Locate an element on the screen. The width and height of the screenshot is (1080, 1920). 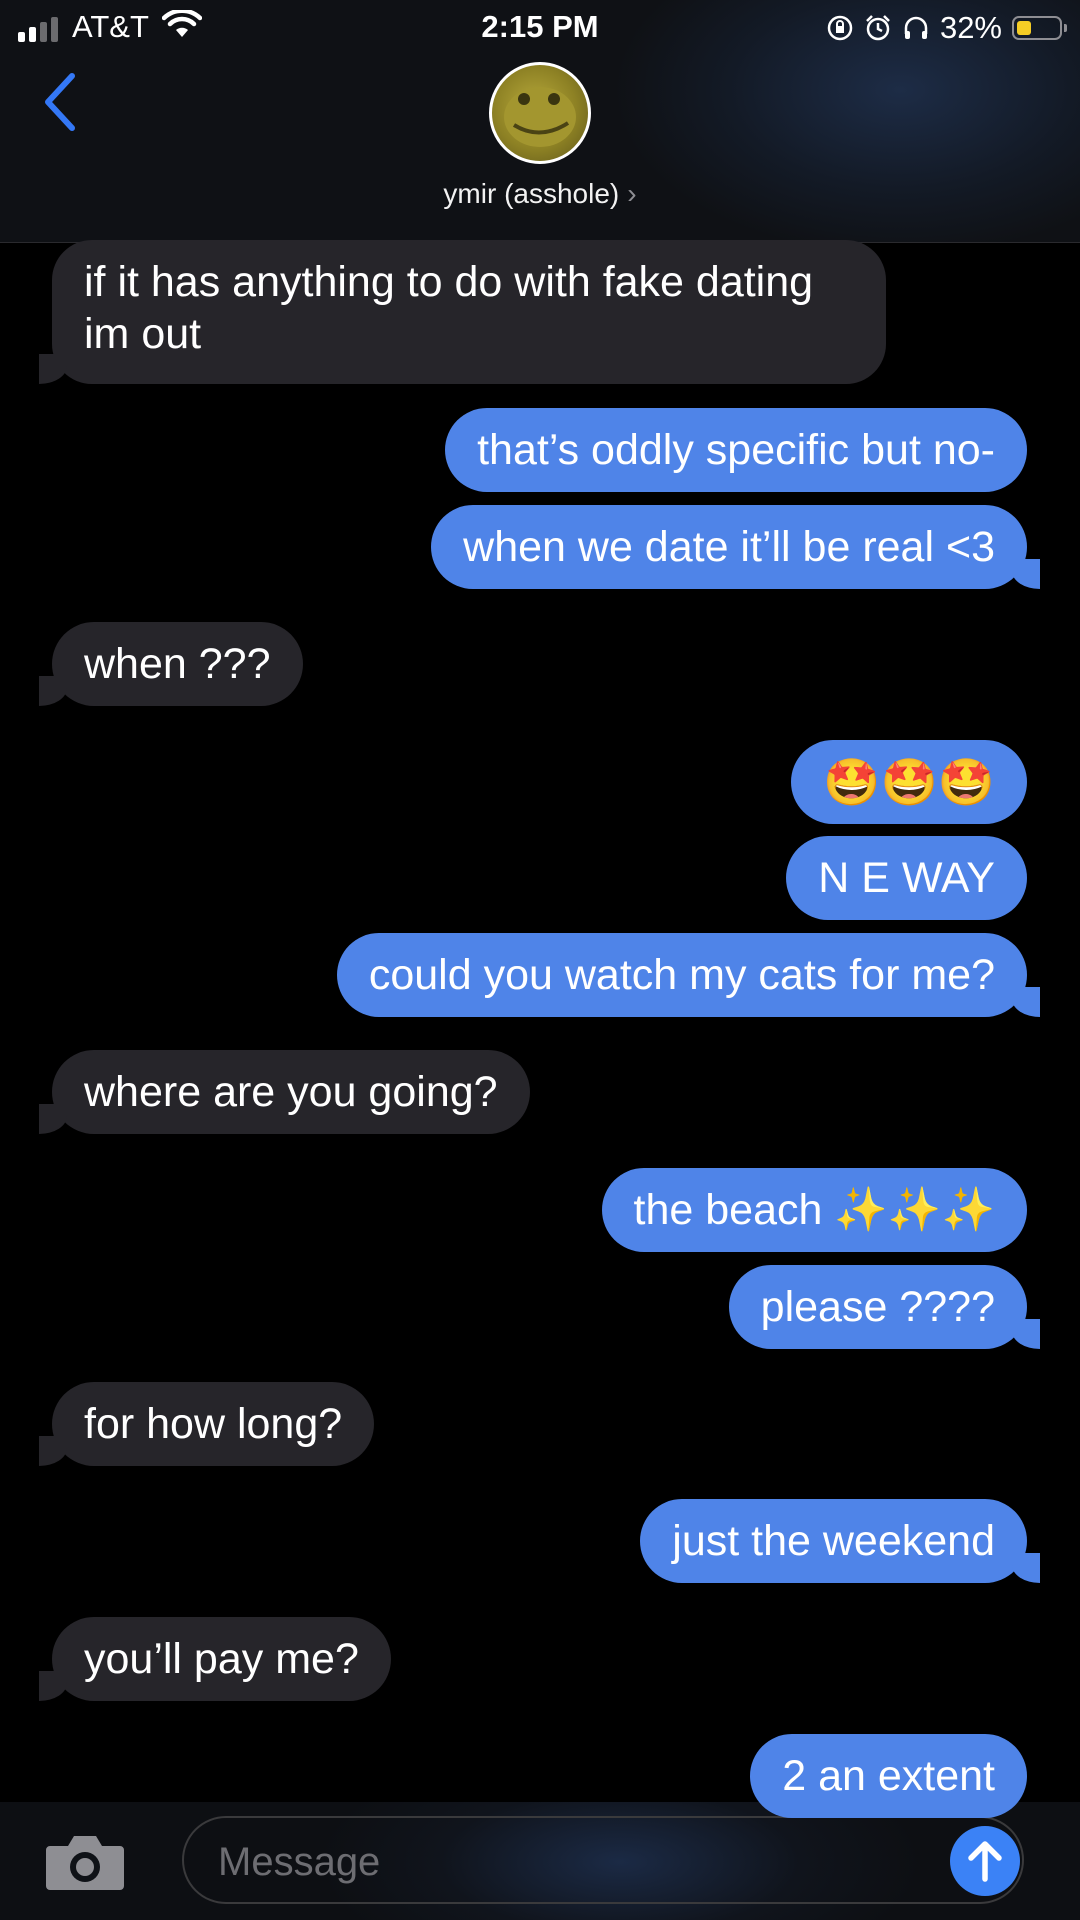
send-button is located at coordinates (985, 1861).